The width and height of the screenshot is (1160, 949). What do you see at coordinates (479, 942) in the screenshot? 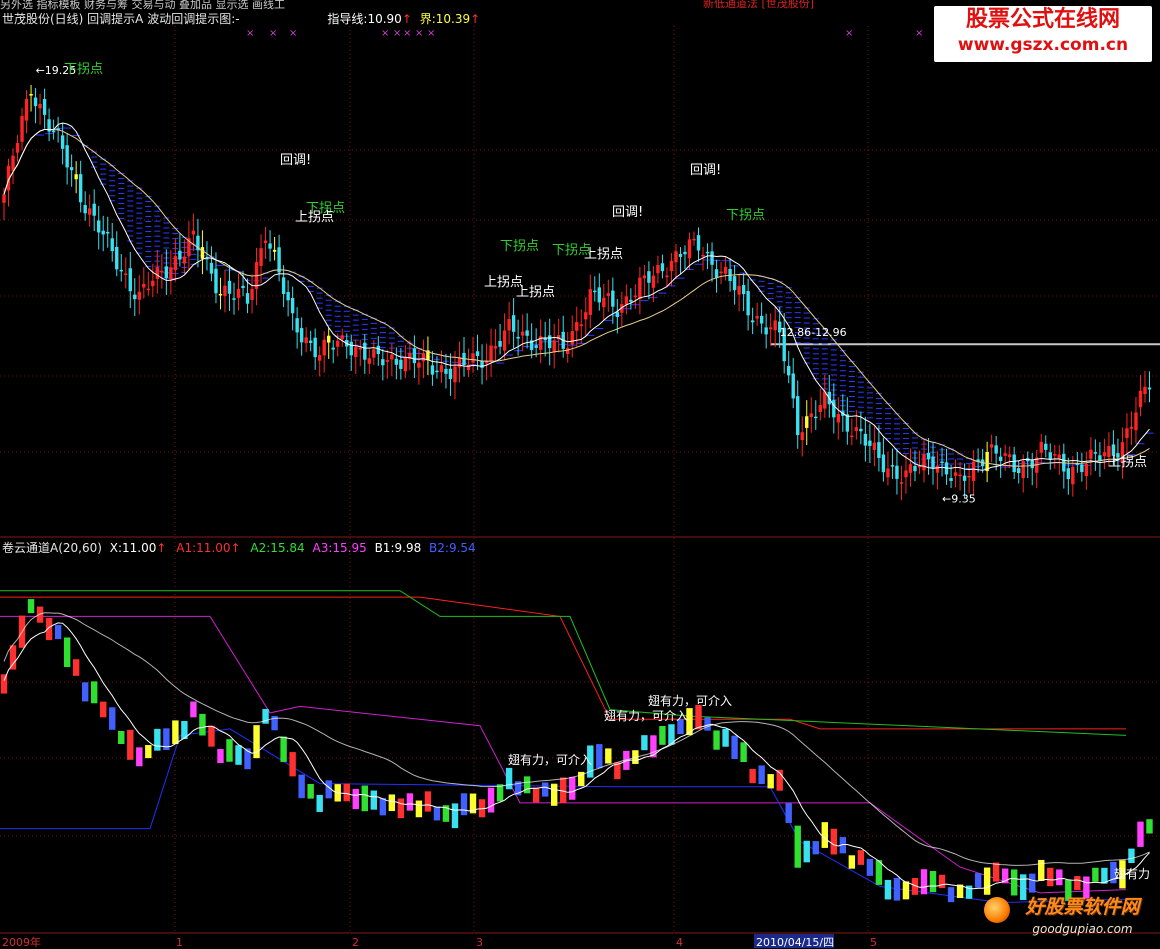
I see `axis-tick-label: 3` at bounding box center [479, 942].